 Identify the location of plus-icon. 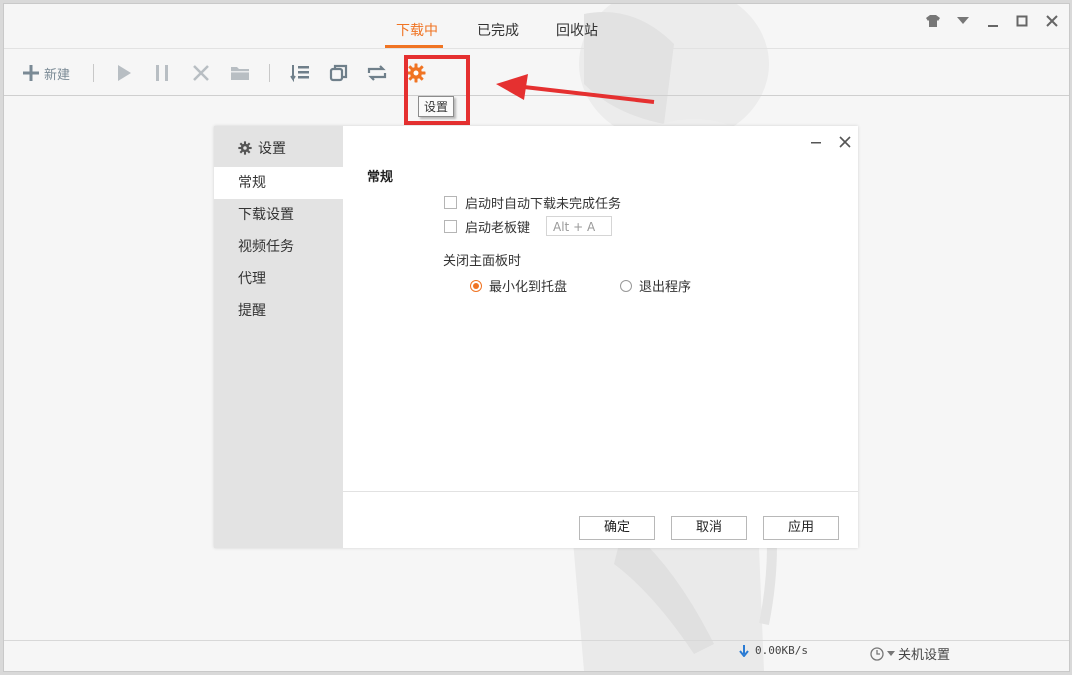
(31, 73).